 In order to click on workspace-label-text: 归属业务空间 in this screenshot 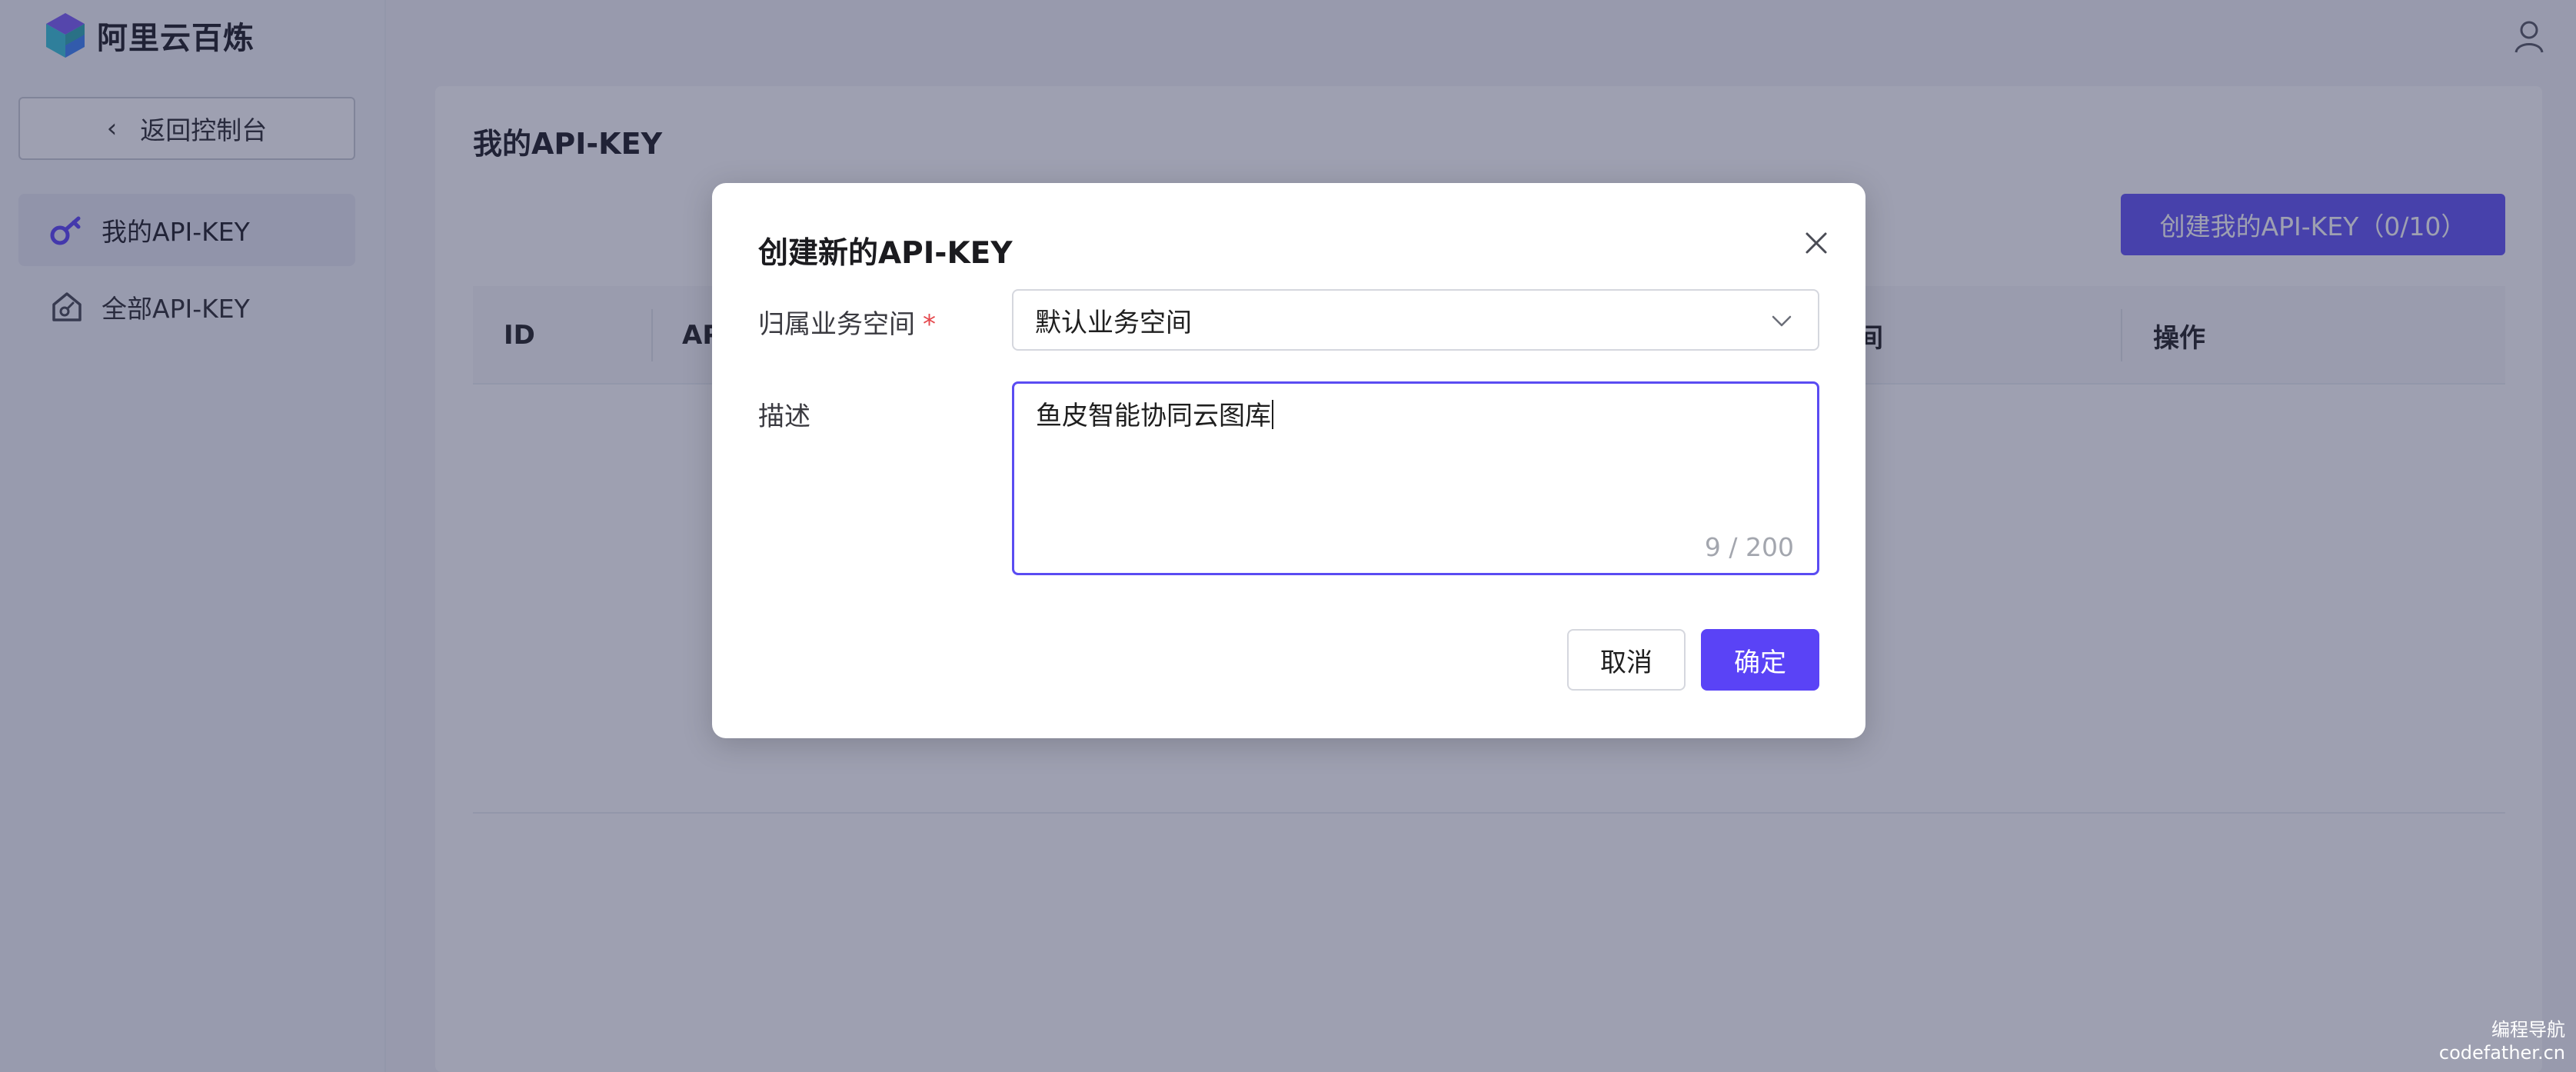, I will do `click(836, 324)`.